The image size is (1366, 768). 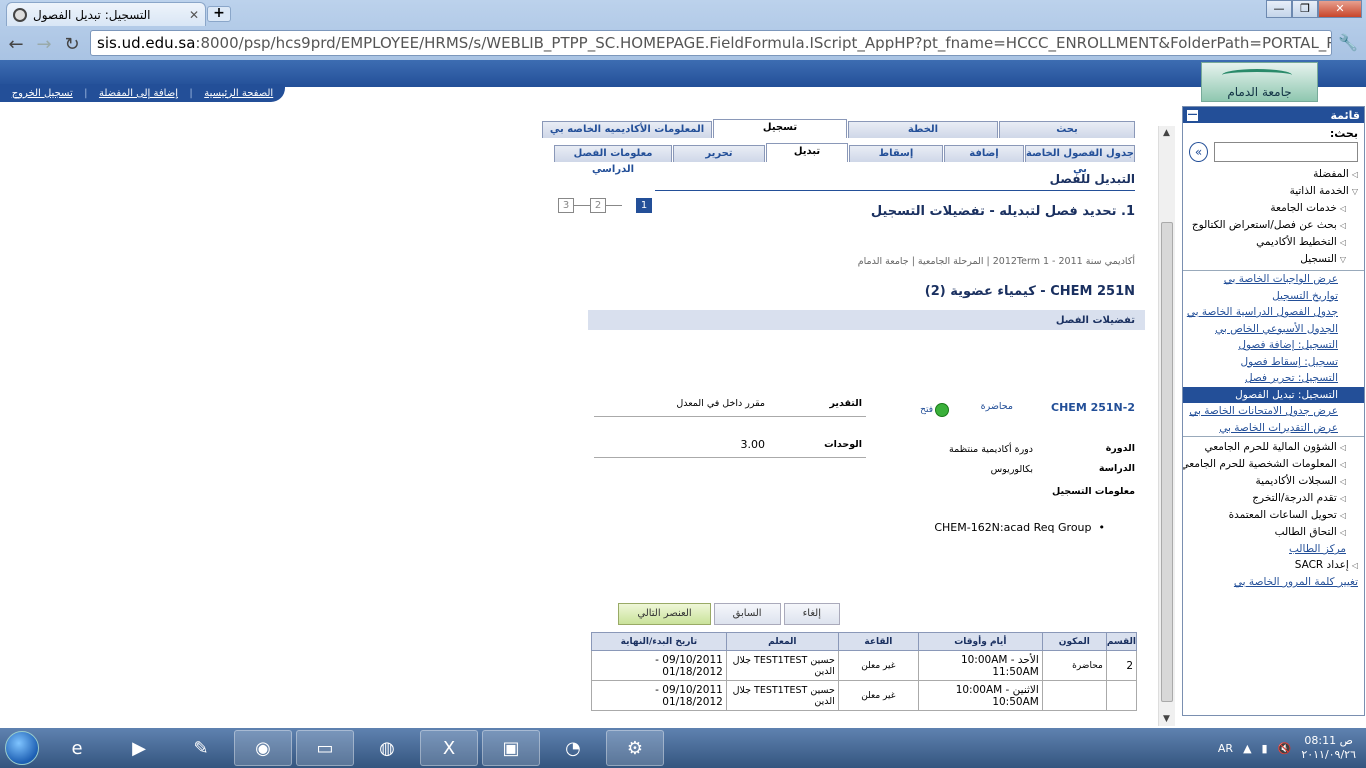 What do you see at coordinates (511, 748) in the screenshot?
I see `picture-viewer-icon: ▣` at bounding box center [511, 748].